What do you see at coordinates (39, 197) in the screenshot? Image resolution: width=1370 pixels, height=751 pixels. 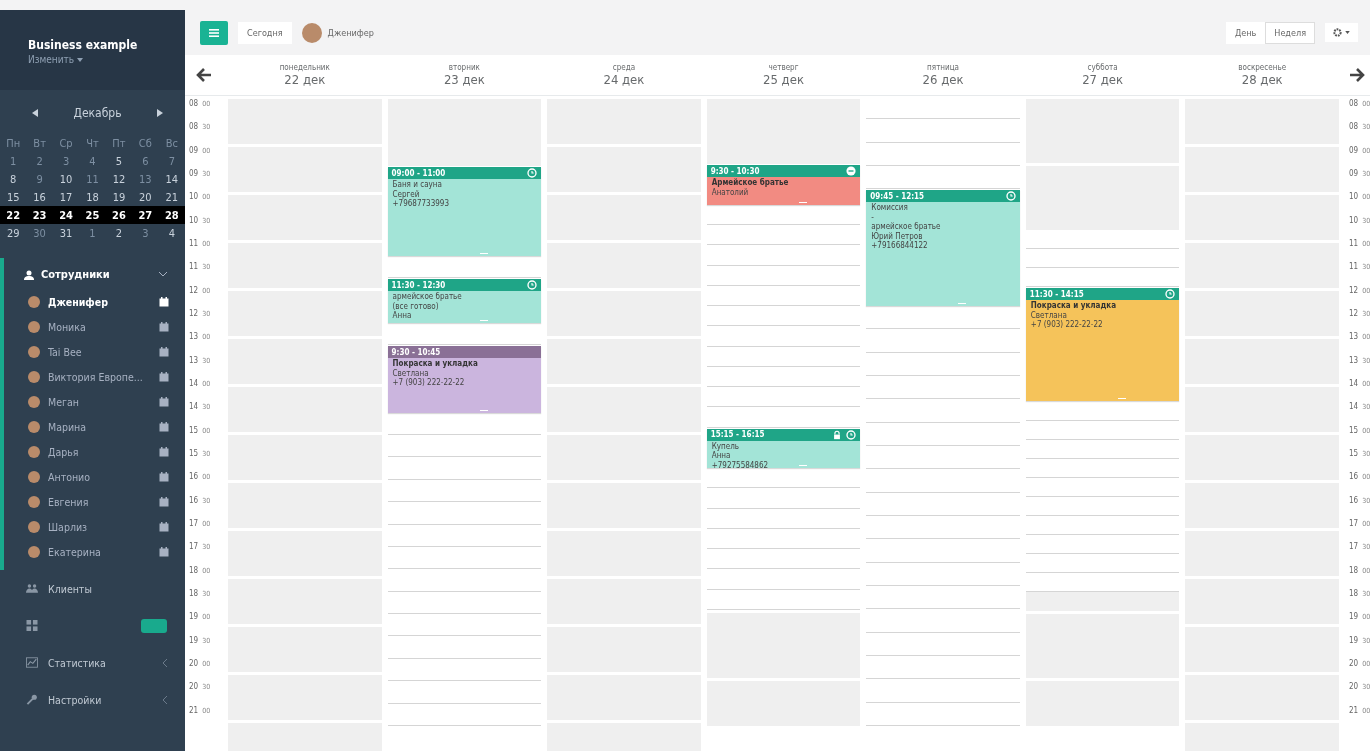 I see `calendar-day: 16` at bounding box center [39, 197].